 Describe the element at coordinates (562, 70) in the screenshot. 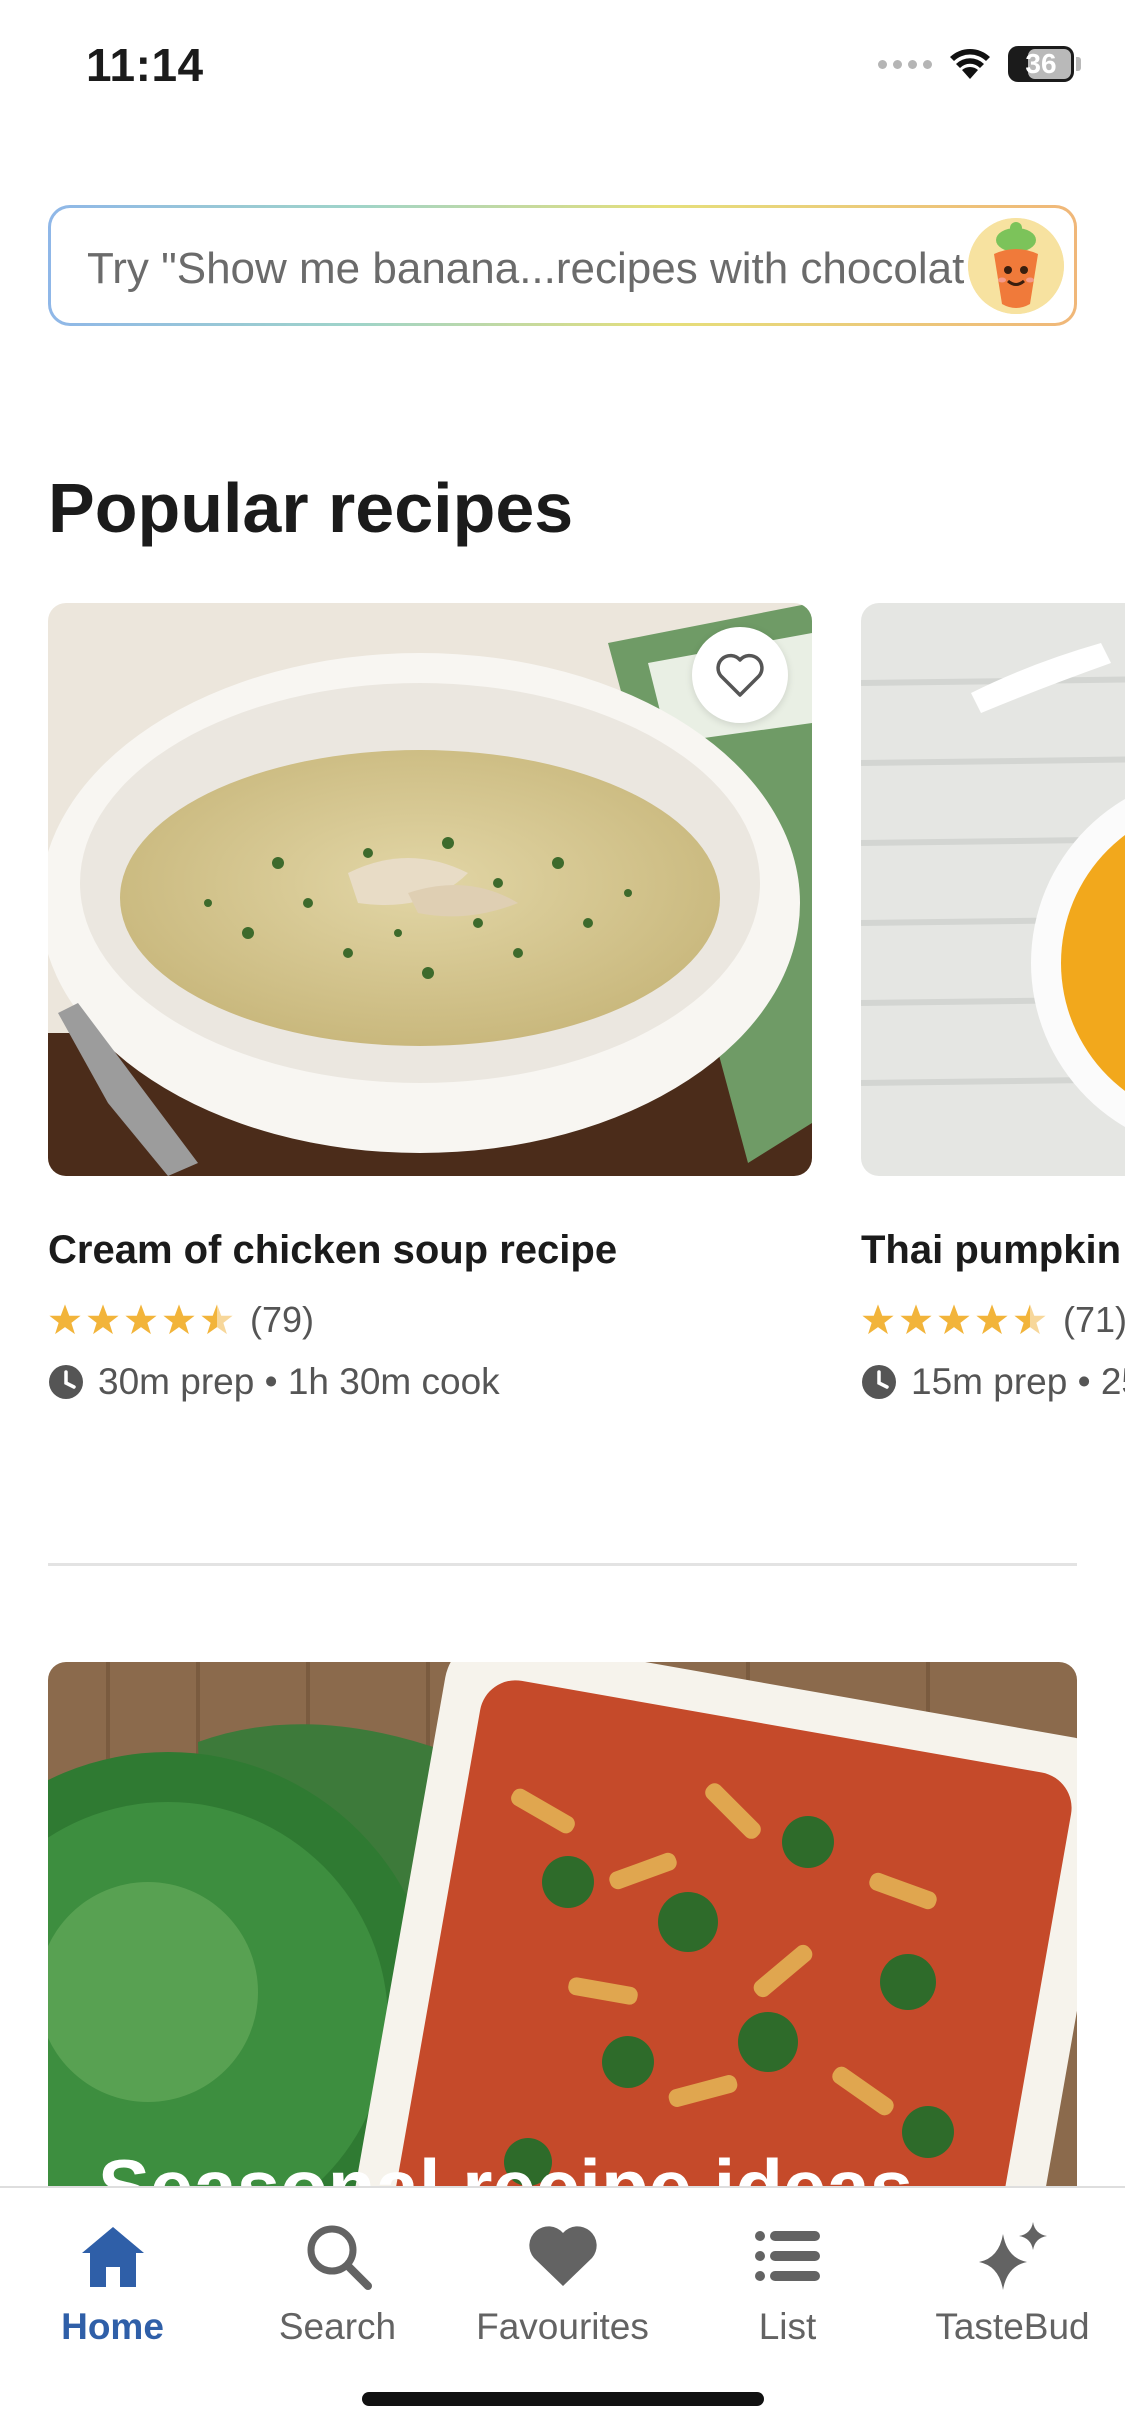

I see `status-bar: 11:14 36` at that location.